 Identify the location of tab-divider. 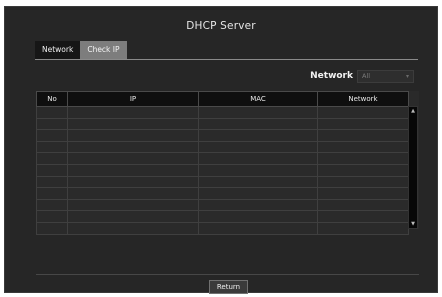
(226, 59).